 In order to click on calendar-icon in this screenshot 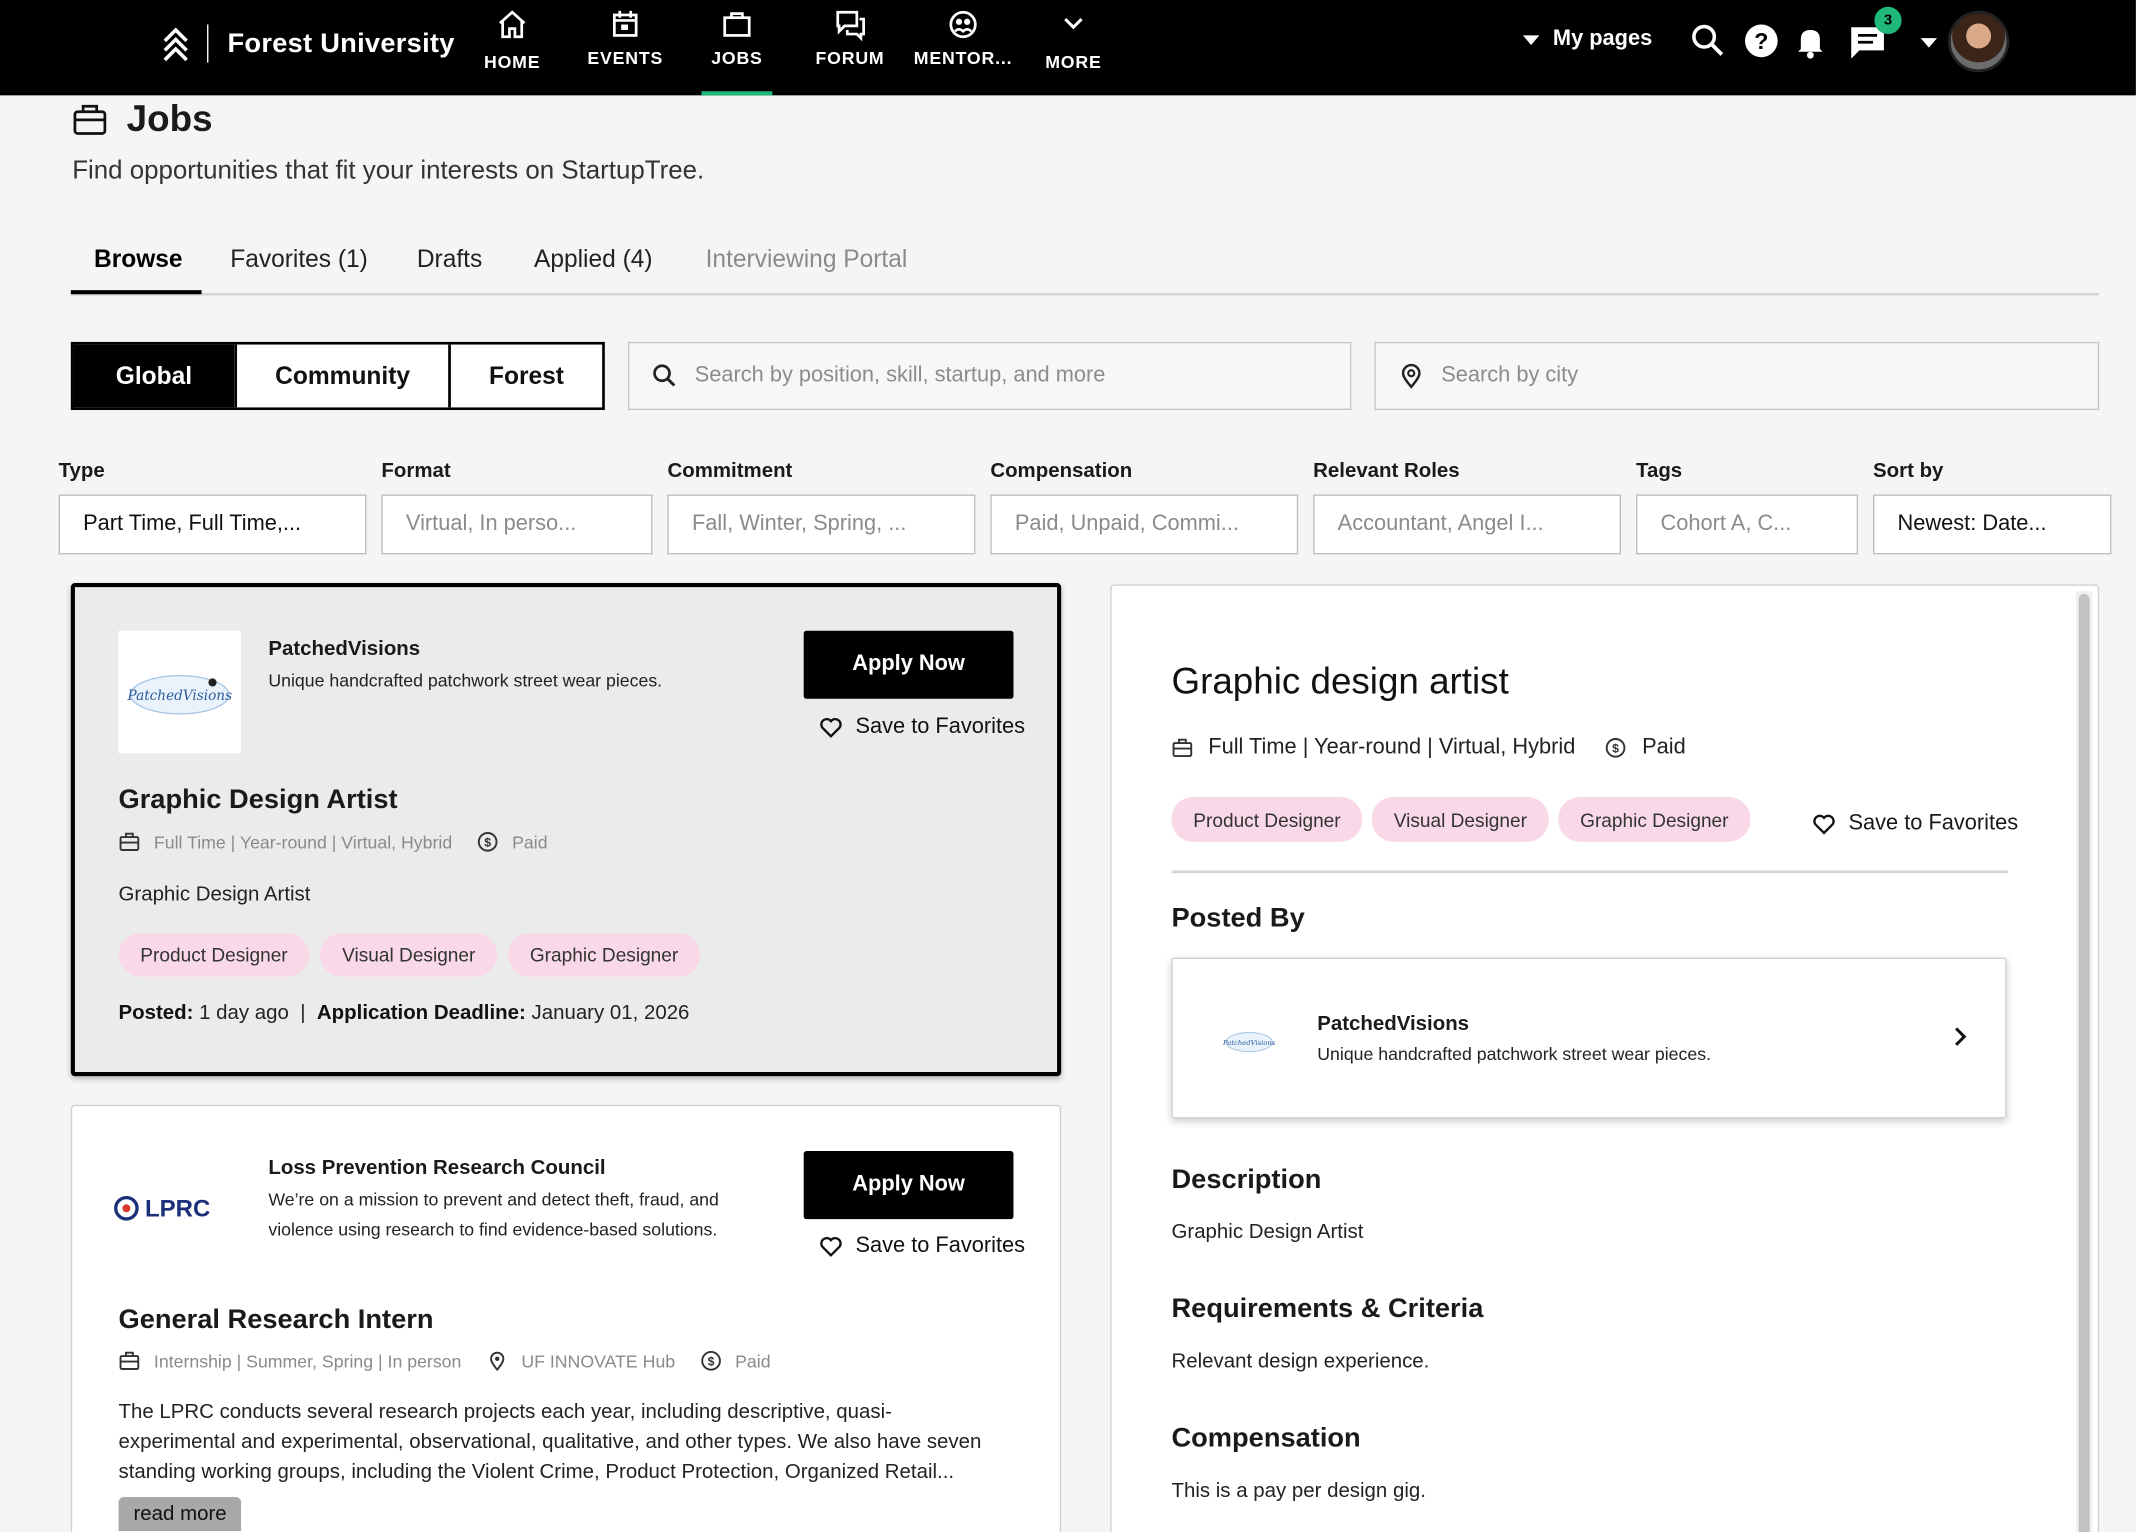, I will do `click(625, 23)`.